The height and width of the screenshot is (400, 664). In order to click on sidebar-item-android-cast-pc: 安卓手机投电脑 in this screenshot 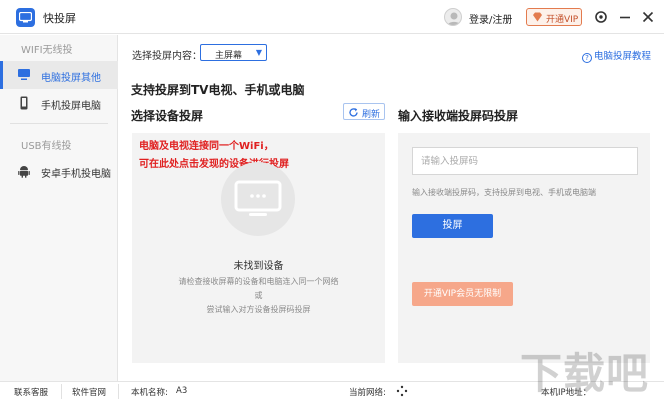, I will do `click(59, 171)`.